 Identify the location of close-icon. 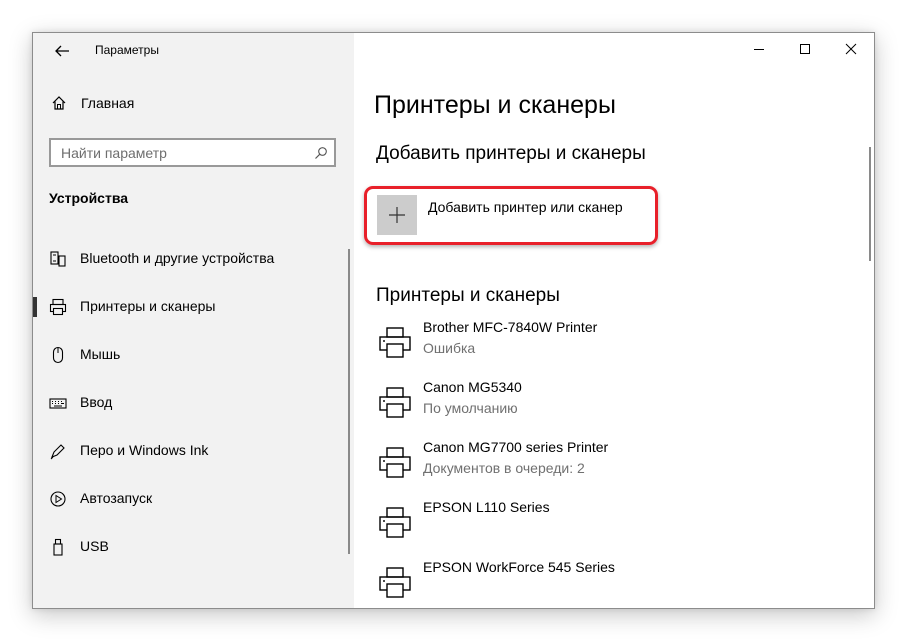
(851, 49).